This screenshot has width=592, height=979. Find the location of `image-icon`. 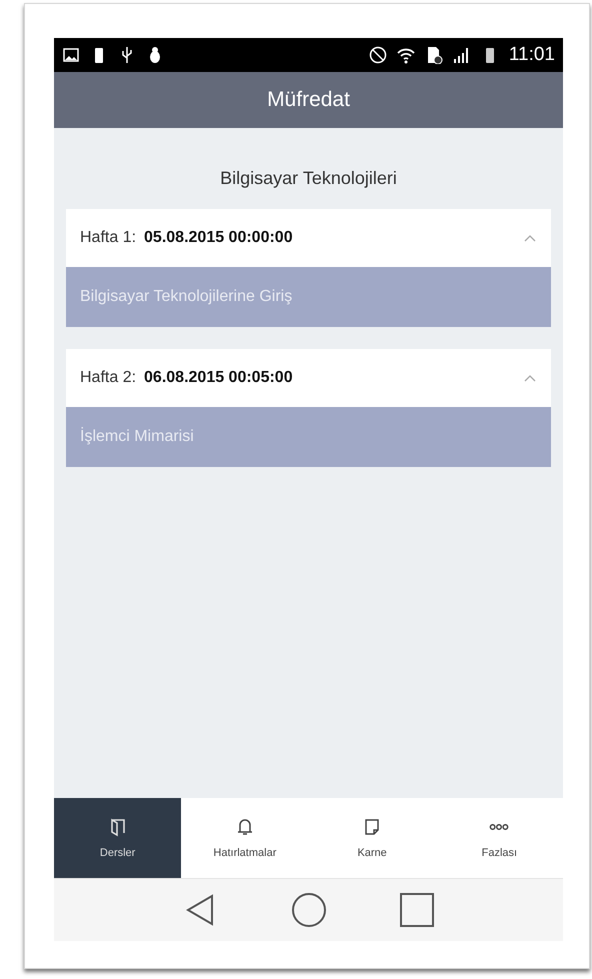

image-icon is located at coordinates (71, 55).